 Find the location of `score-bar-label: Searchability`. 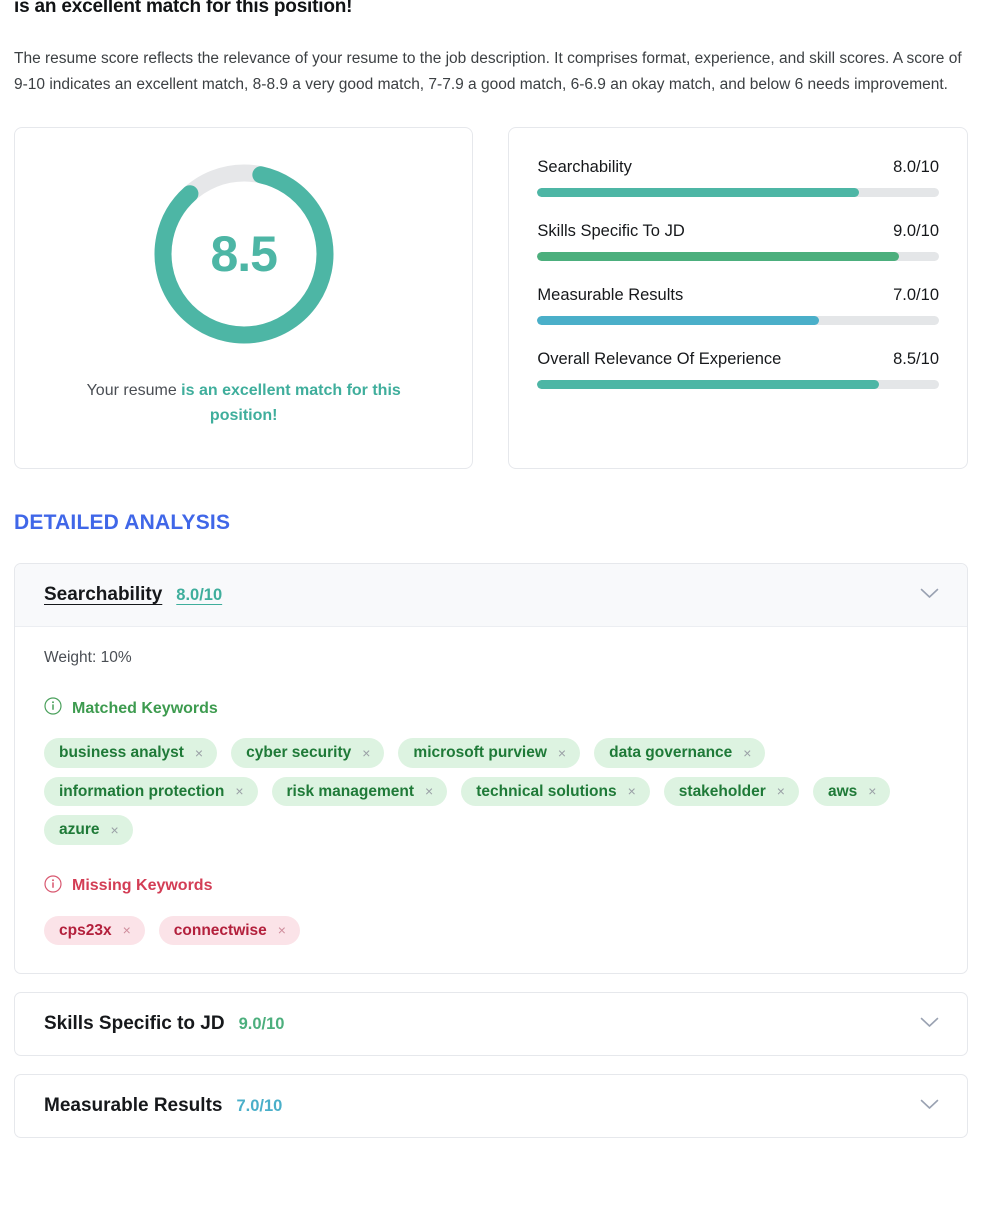

score-bar-label: Searchability is located at coordinates (584, 167).